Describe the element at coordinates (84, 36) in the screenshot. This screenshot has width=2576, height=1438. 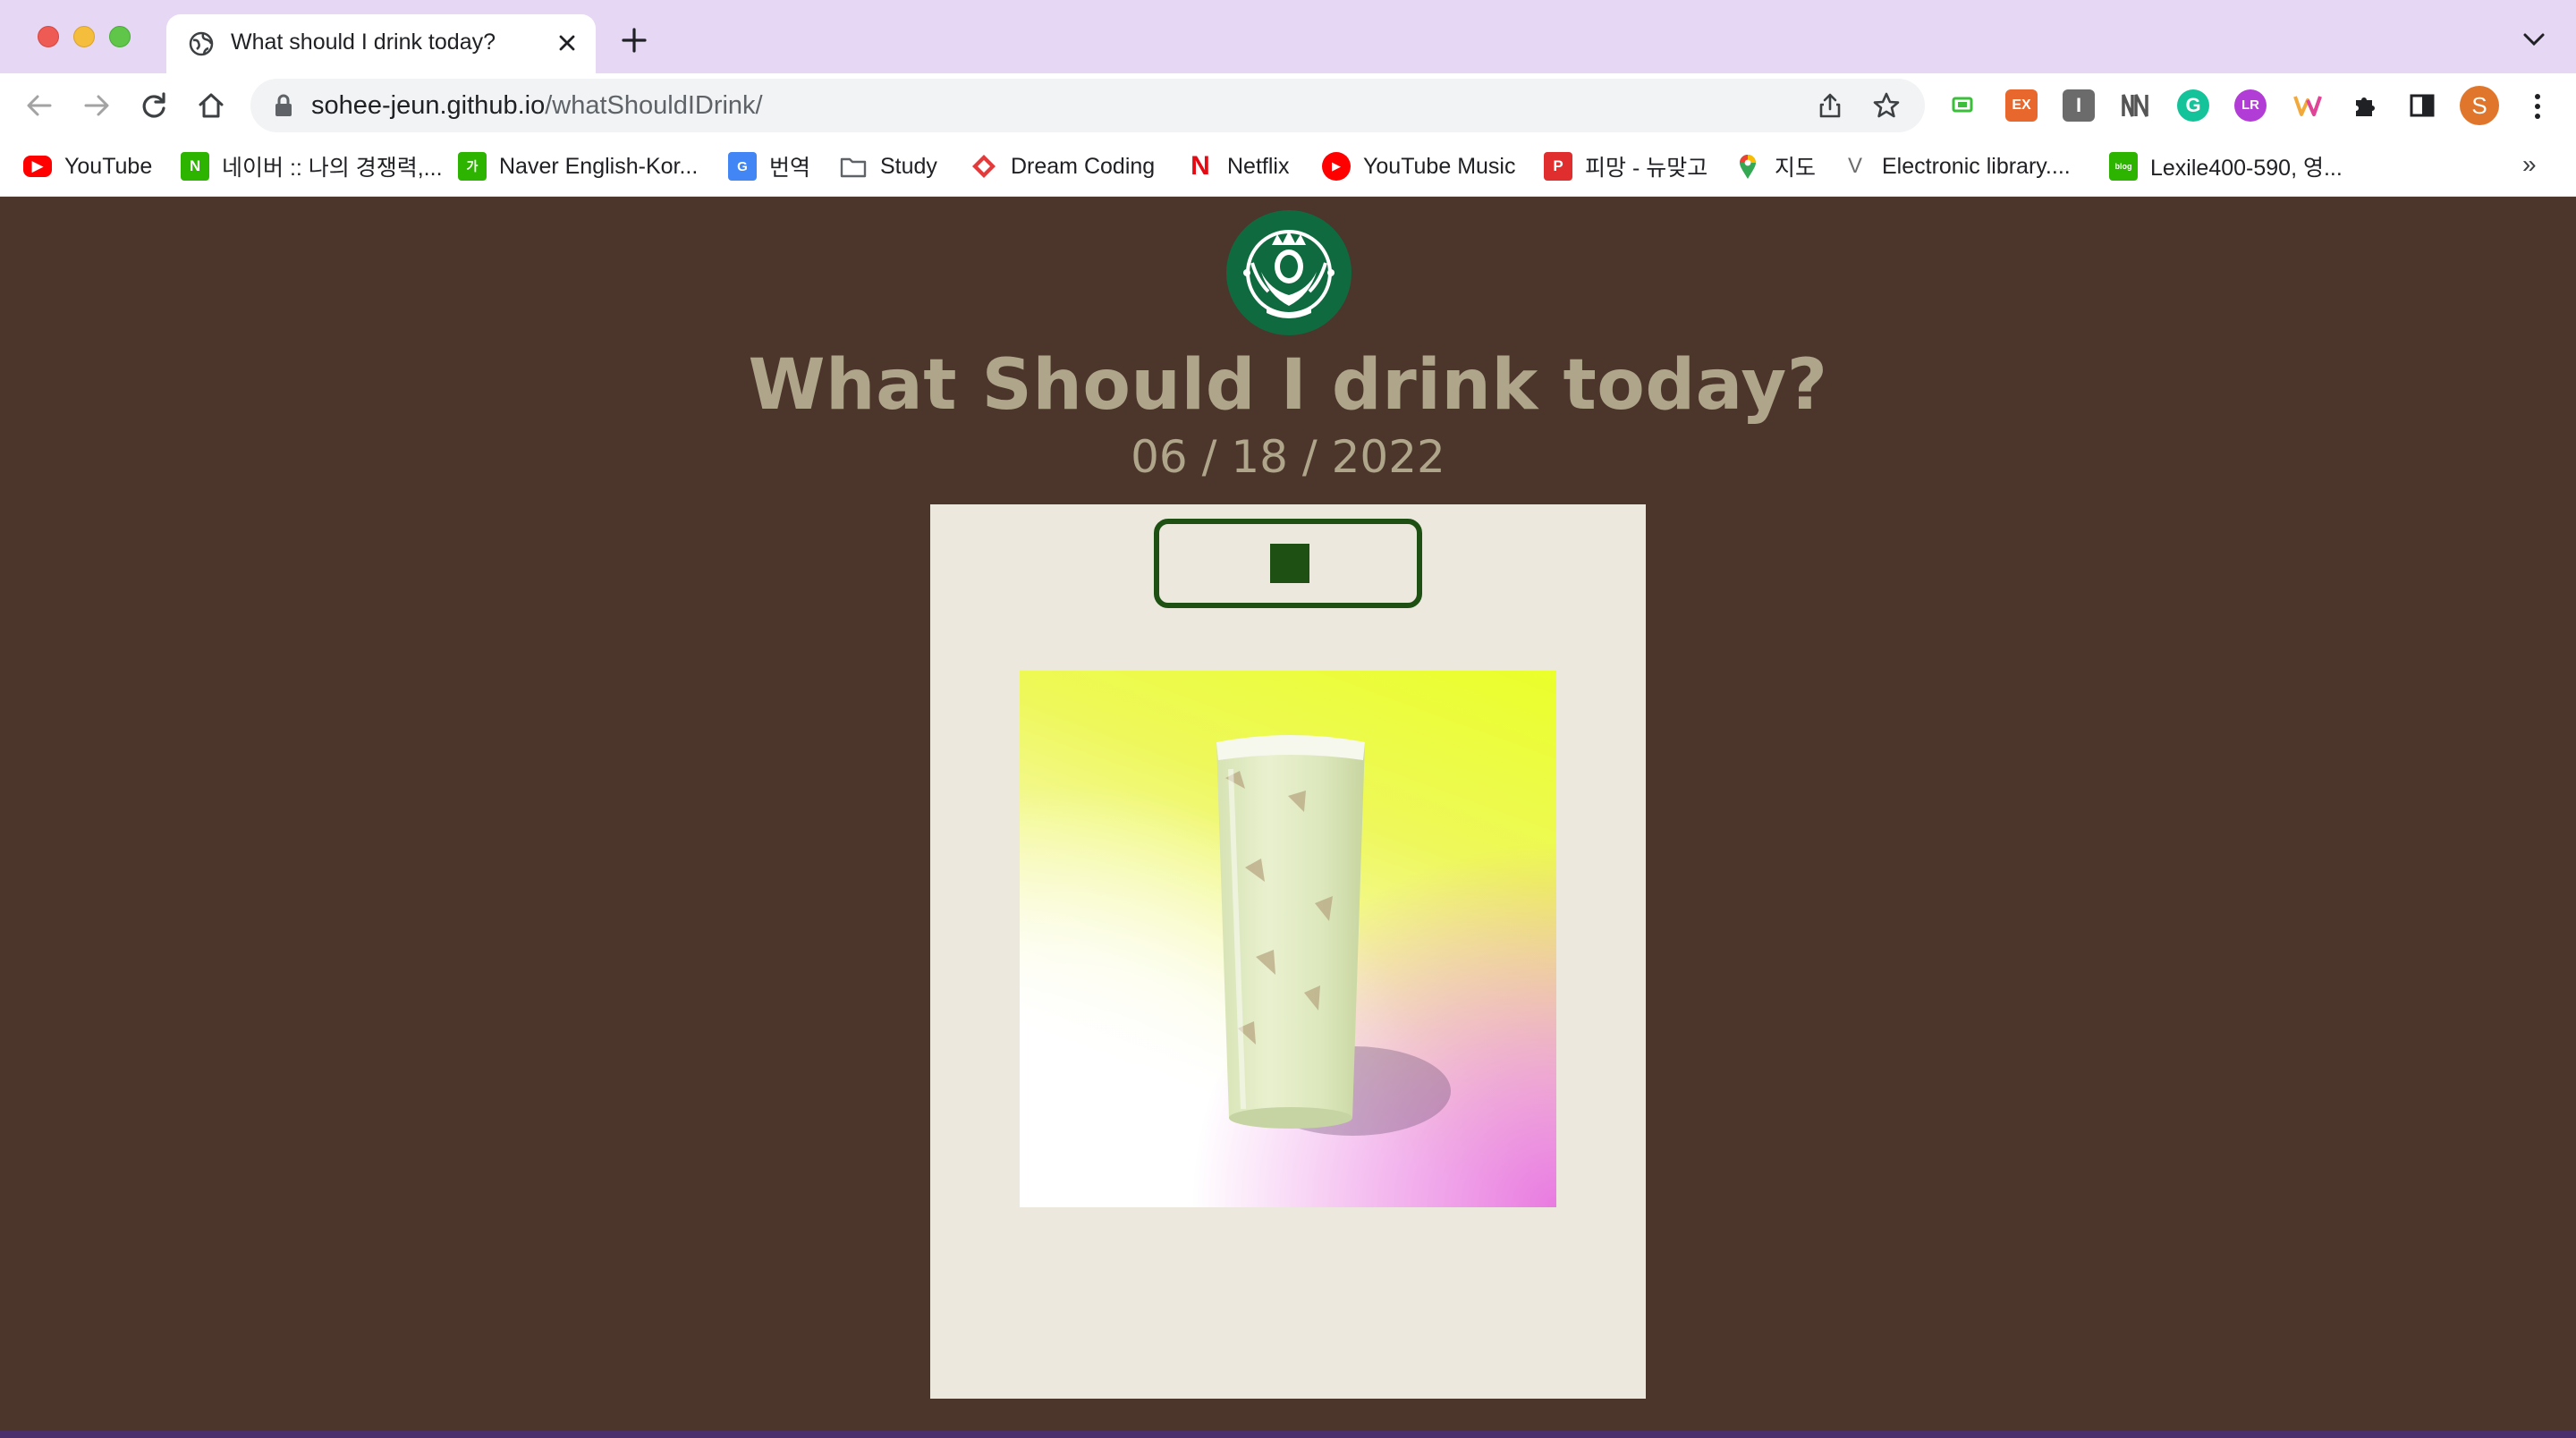
I see `minimize-window-button` at that location.